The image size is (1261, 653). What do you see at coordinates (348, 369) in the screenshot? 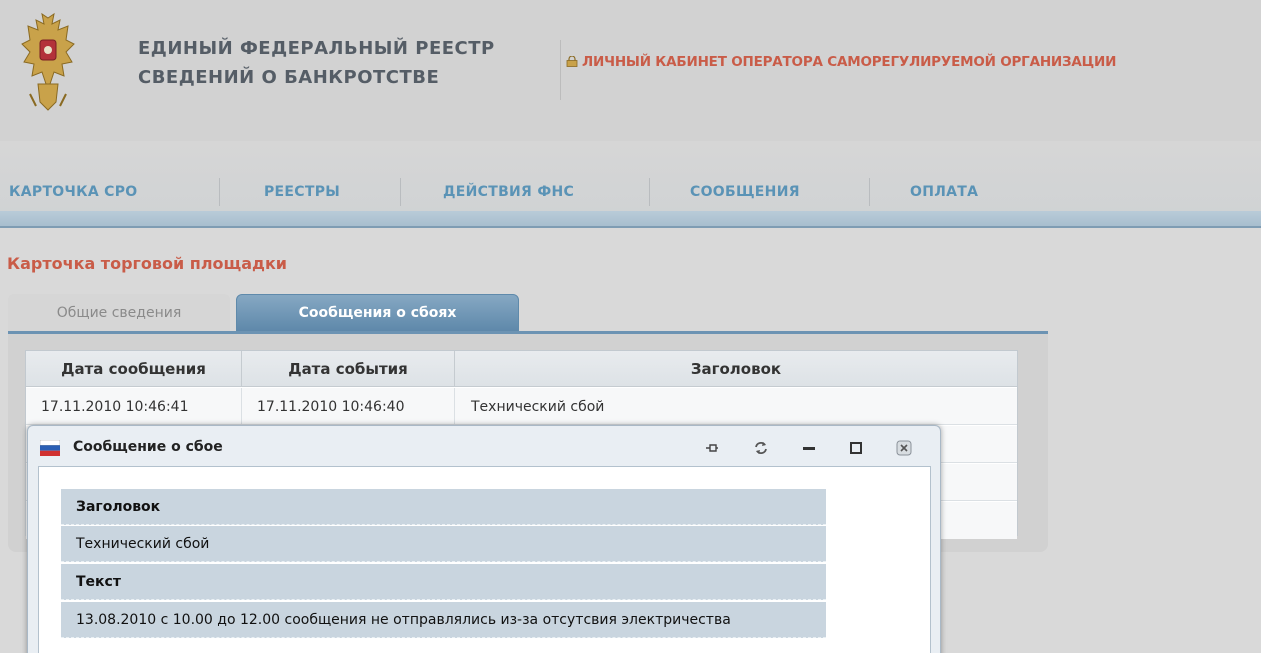
I see `column-header-event-date: Дата события` at bounding box center [348, 369].